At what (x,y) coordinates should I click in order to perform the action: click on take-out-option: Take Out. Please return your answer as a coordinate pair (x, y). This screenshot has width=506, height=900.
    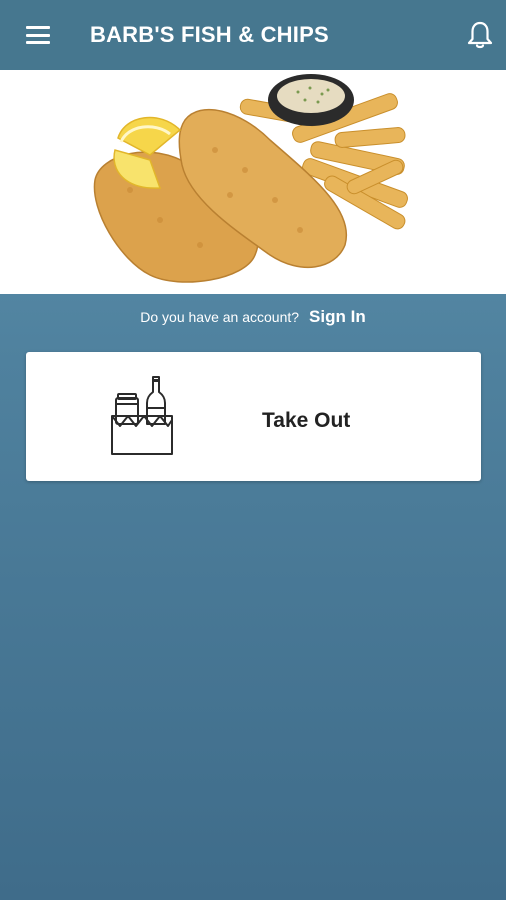
    Looking at the image, I should click on (253, 416).